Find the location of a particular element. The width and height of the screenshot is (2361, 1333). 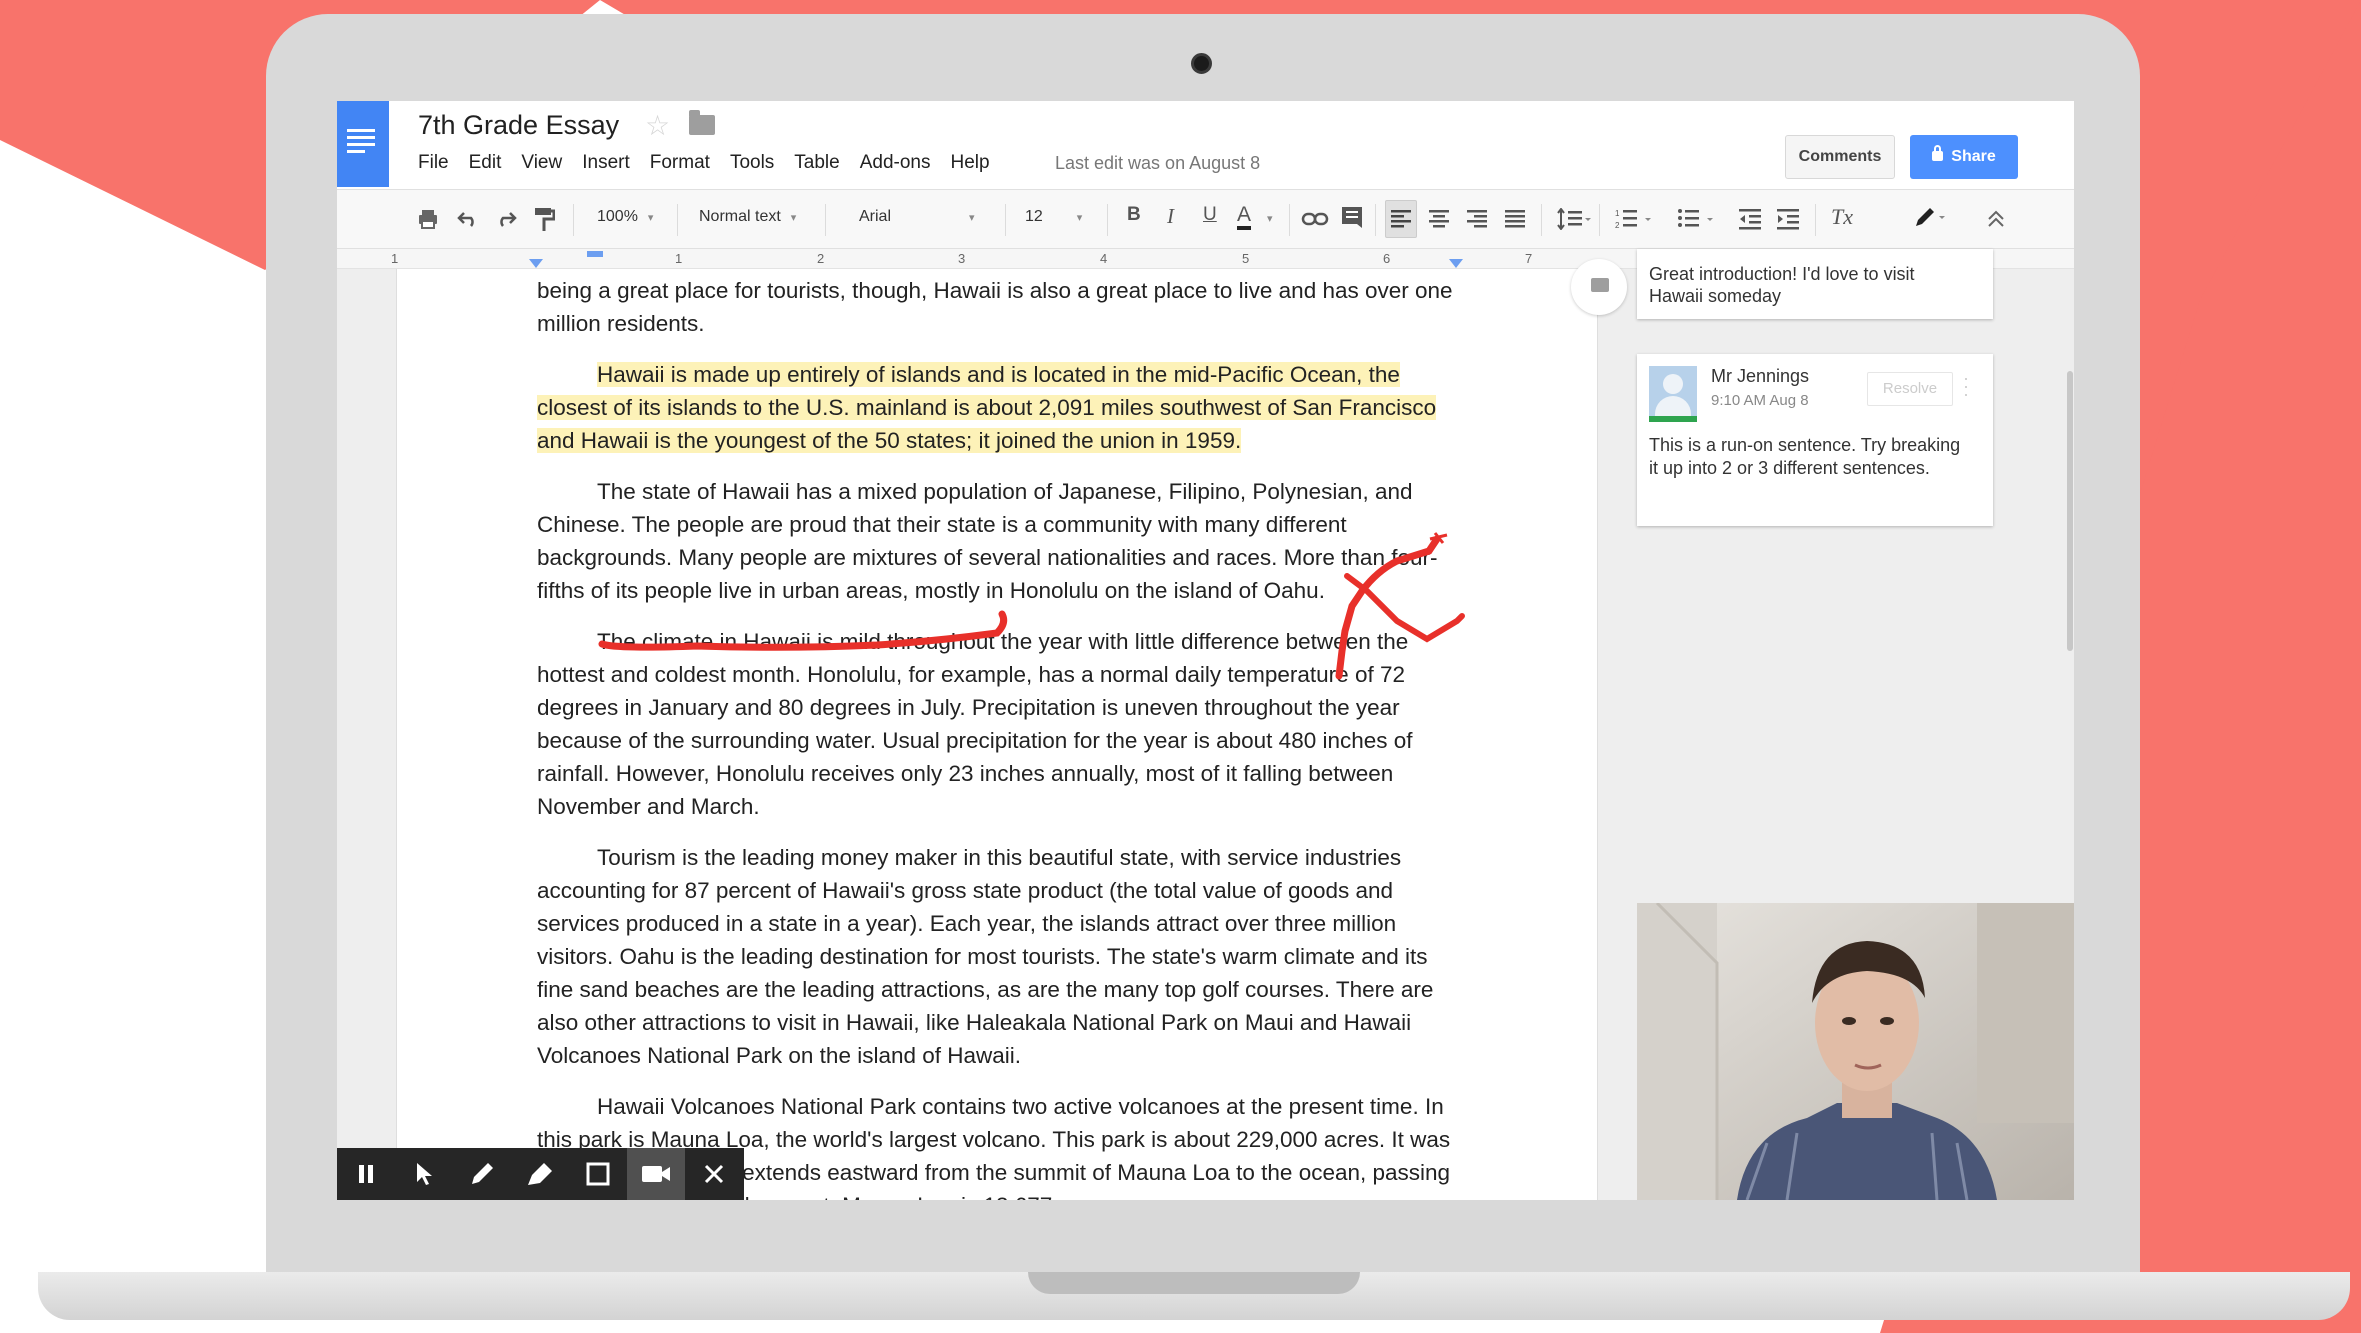

menu-insert: Insert is located at coordinates (606, 163).